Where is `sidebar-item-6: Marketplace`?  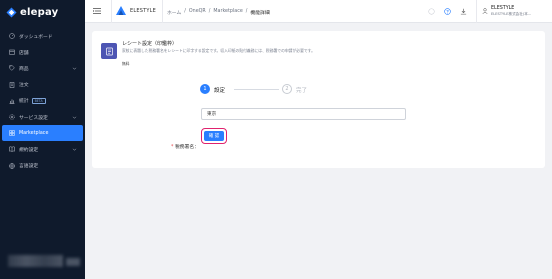 sidebar-item-6: Marketplace is located at coordinates (42, 133).